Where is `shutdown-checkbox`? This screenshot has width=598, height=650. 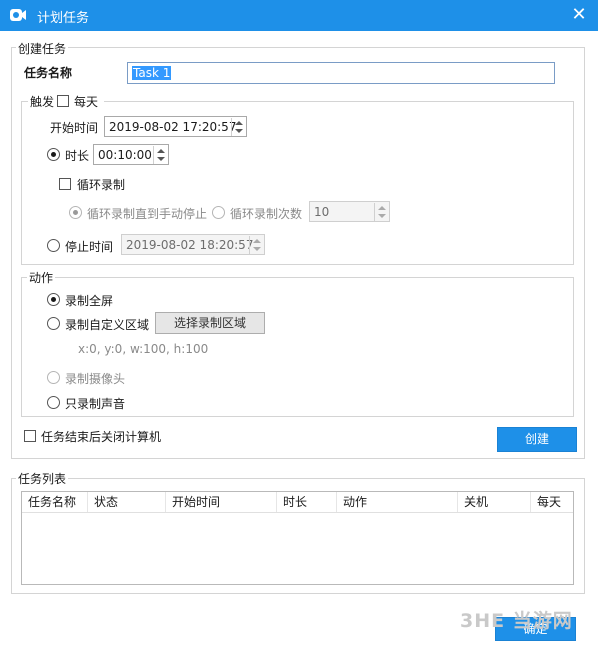 shutdown-checkbox is located at coordinates (30, 436).